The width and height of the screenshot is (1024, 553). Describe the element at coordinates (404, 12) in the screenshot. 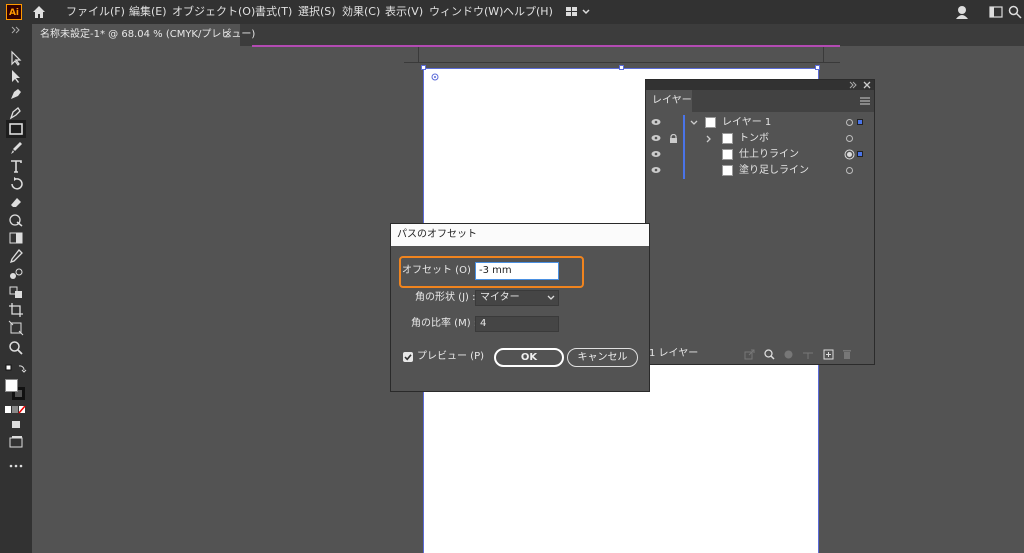

I see `menu-view: 表示(V)` at that location.